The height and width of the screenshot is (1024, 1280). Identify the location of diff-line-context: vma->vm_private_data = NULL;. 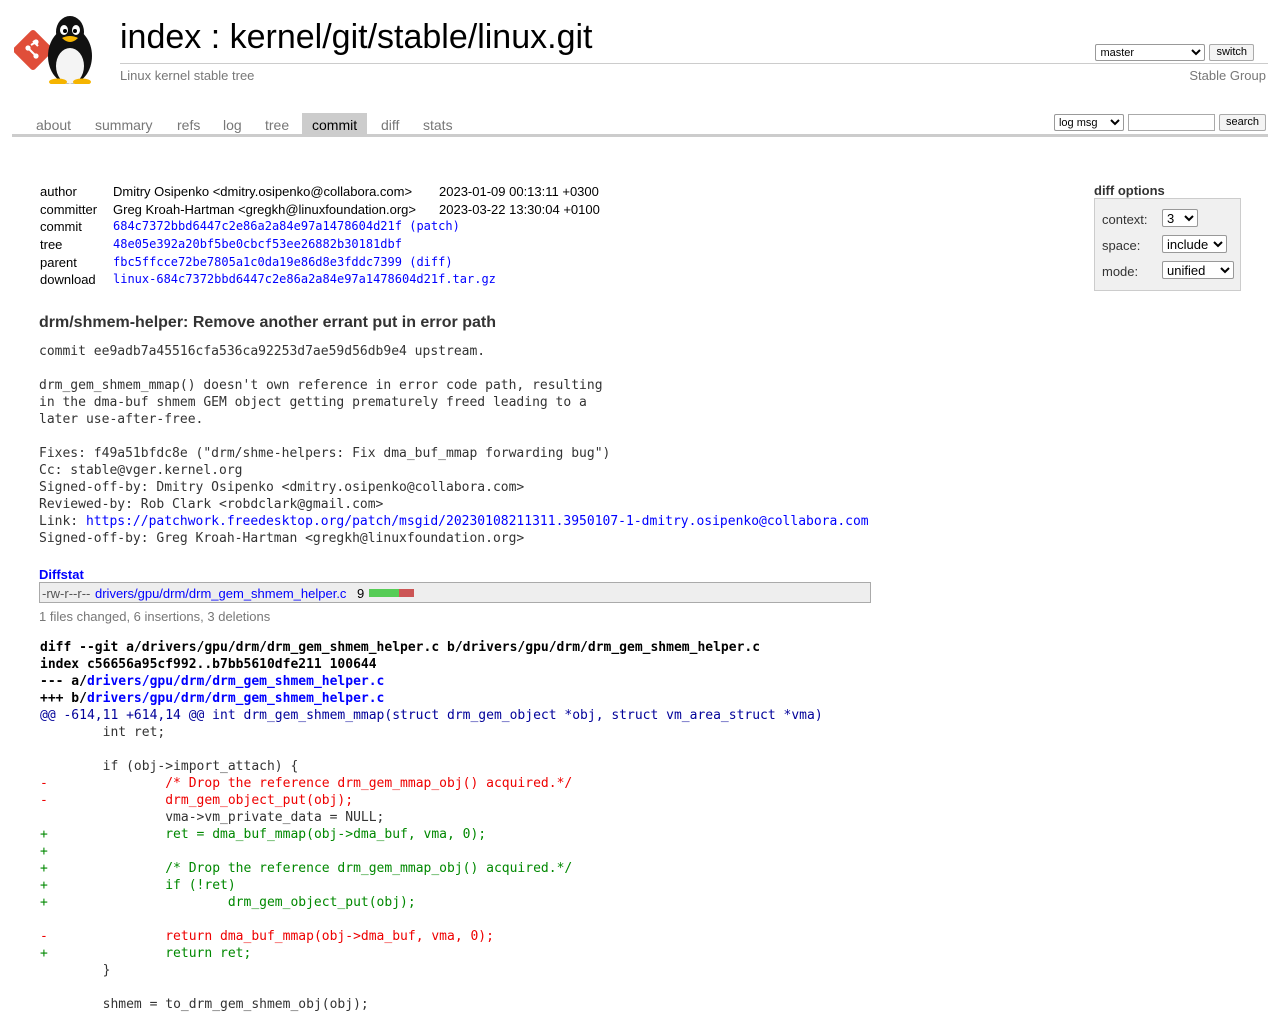
(212, 817).